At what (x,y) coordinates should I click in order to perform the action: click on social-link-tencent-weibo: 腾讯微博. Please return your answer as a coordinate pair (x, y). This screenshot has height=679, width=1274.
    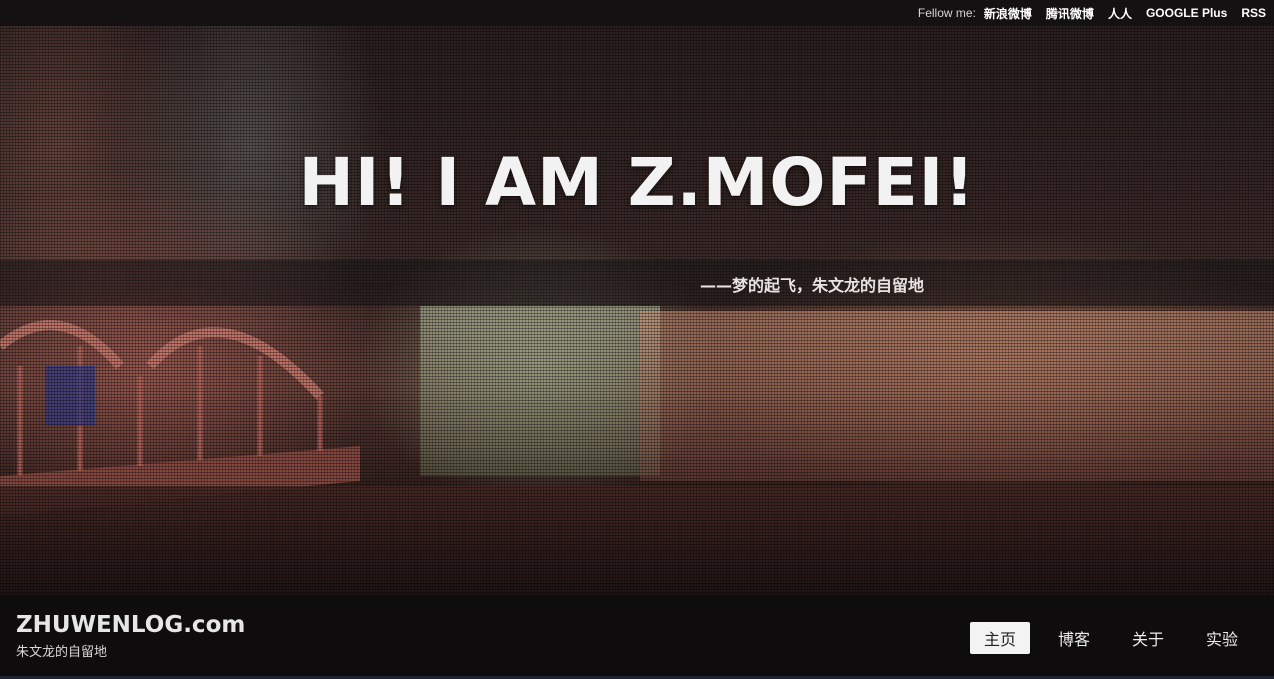
    Looking at the image, I should click on (1070, 13).